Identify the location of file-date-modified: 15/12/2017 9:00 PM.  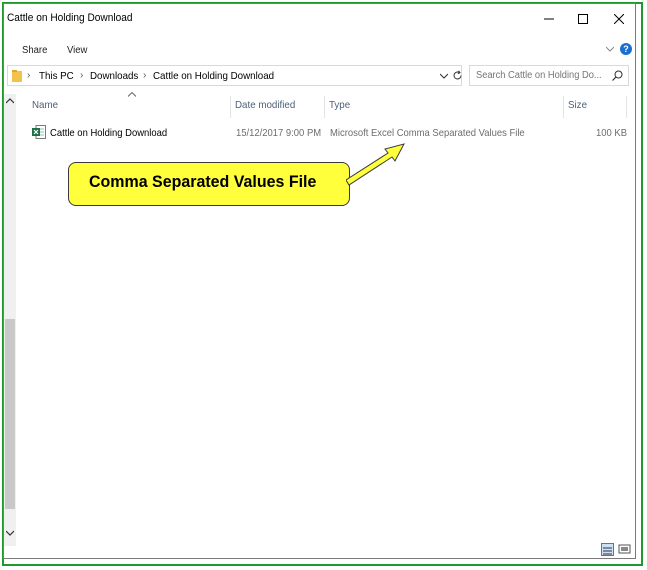
(279, 133).